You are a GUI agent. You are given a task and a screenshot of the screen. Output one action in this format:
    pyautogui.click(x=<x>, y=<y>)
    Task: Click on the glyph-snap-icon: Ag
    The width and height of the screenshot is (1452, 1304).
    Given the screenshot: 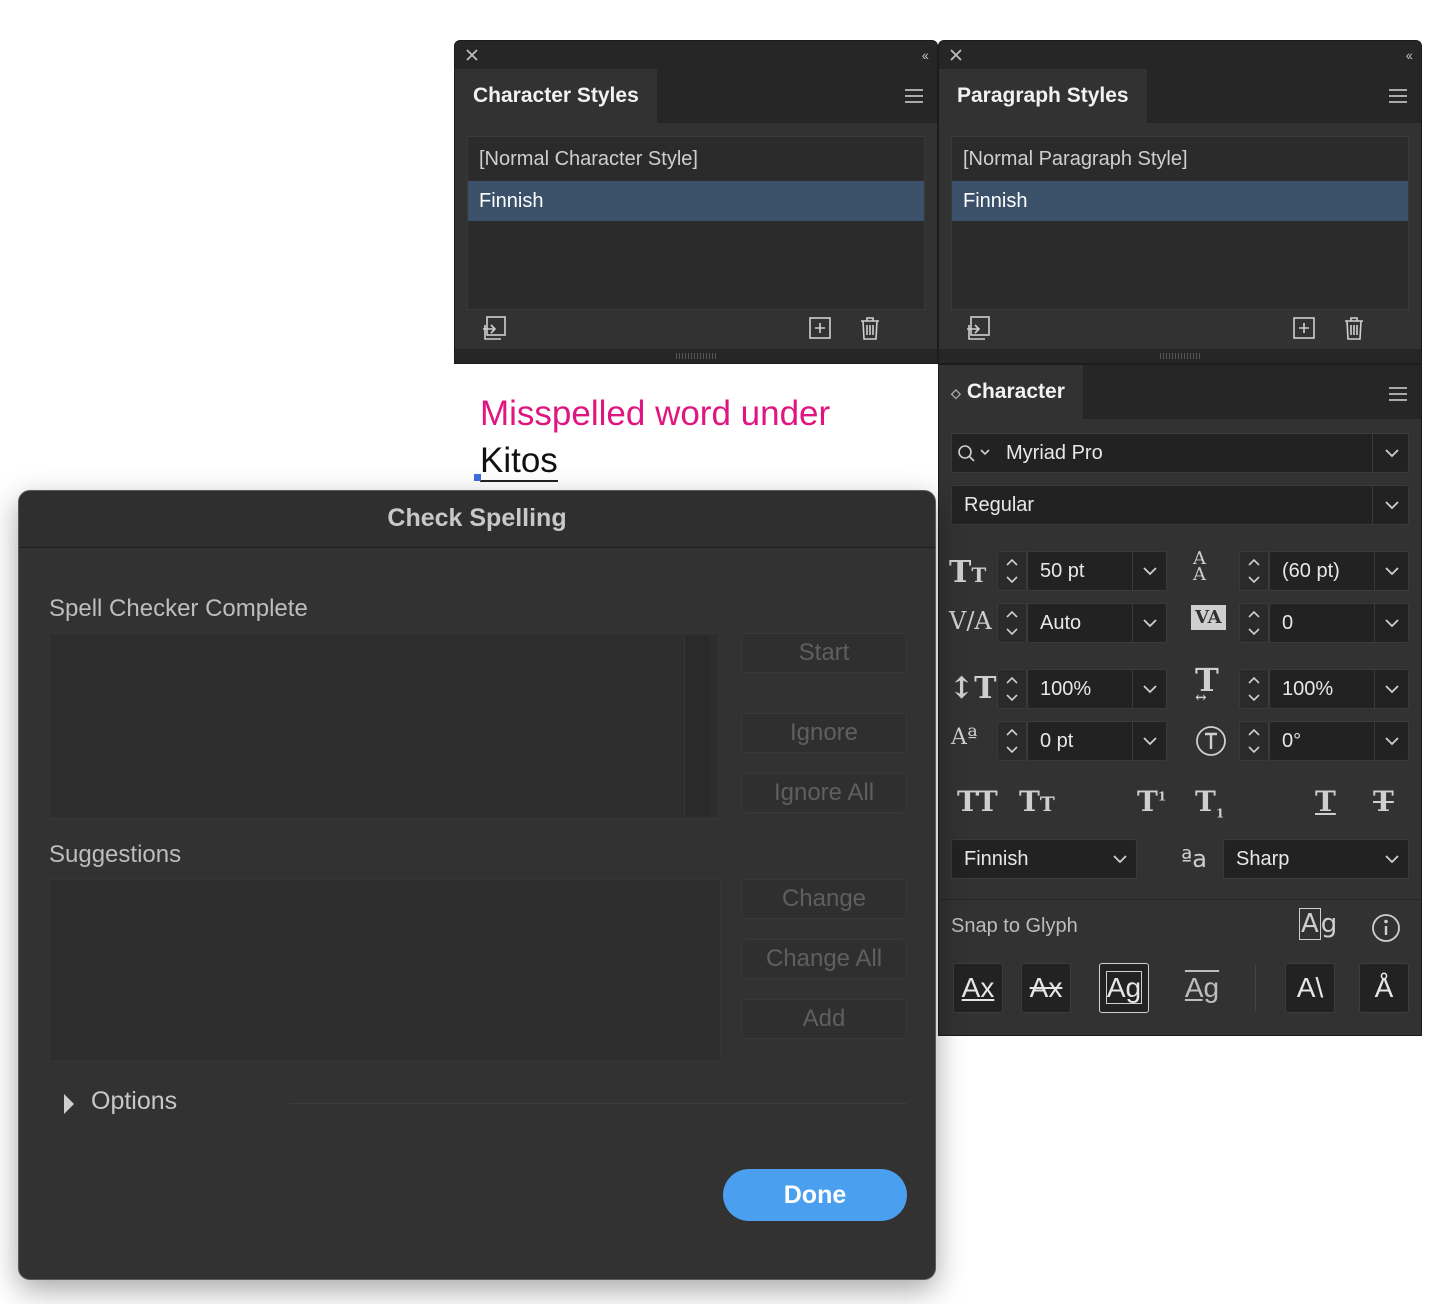 What is the action you would take?
    pyautogui.click(x=1318, y=924)
    